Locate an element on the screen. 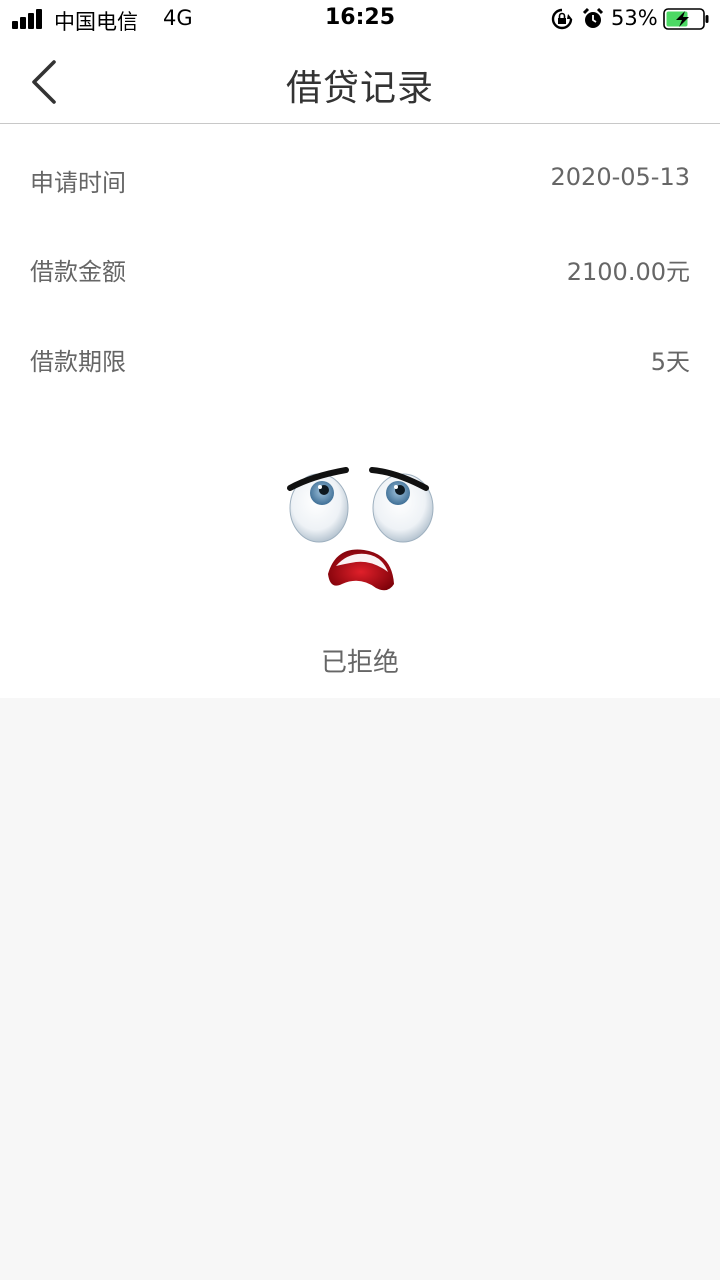 This screenshot has height=1280, width=720. detail-row-apply-time: 申请时间 2020-05-13 is located at coordinates (360, 178).